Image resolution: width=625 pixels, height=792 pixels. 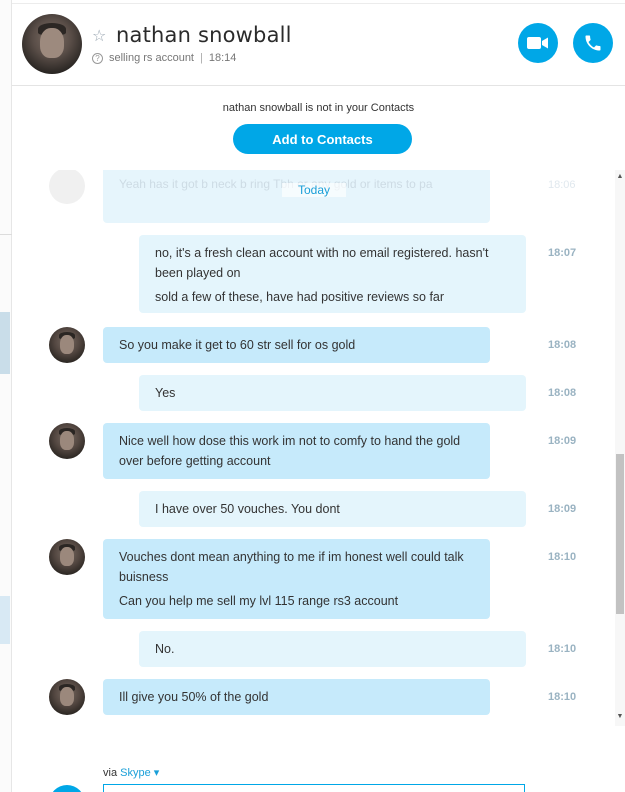 I want to click on star-outline-icon: ☆, so click(x=99, y=36).